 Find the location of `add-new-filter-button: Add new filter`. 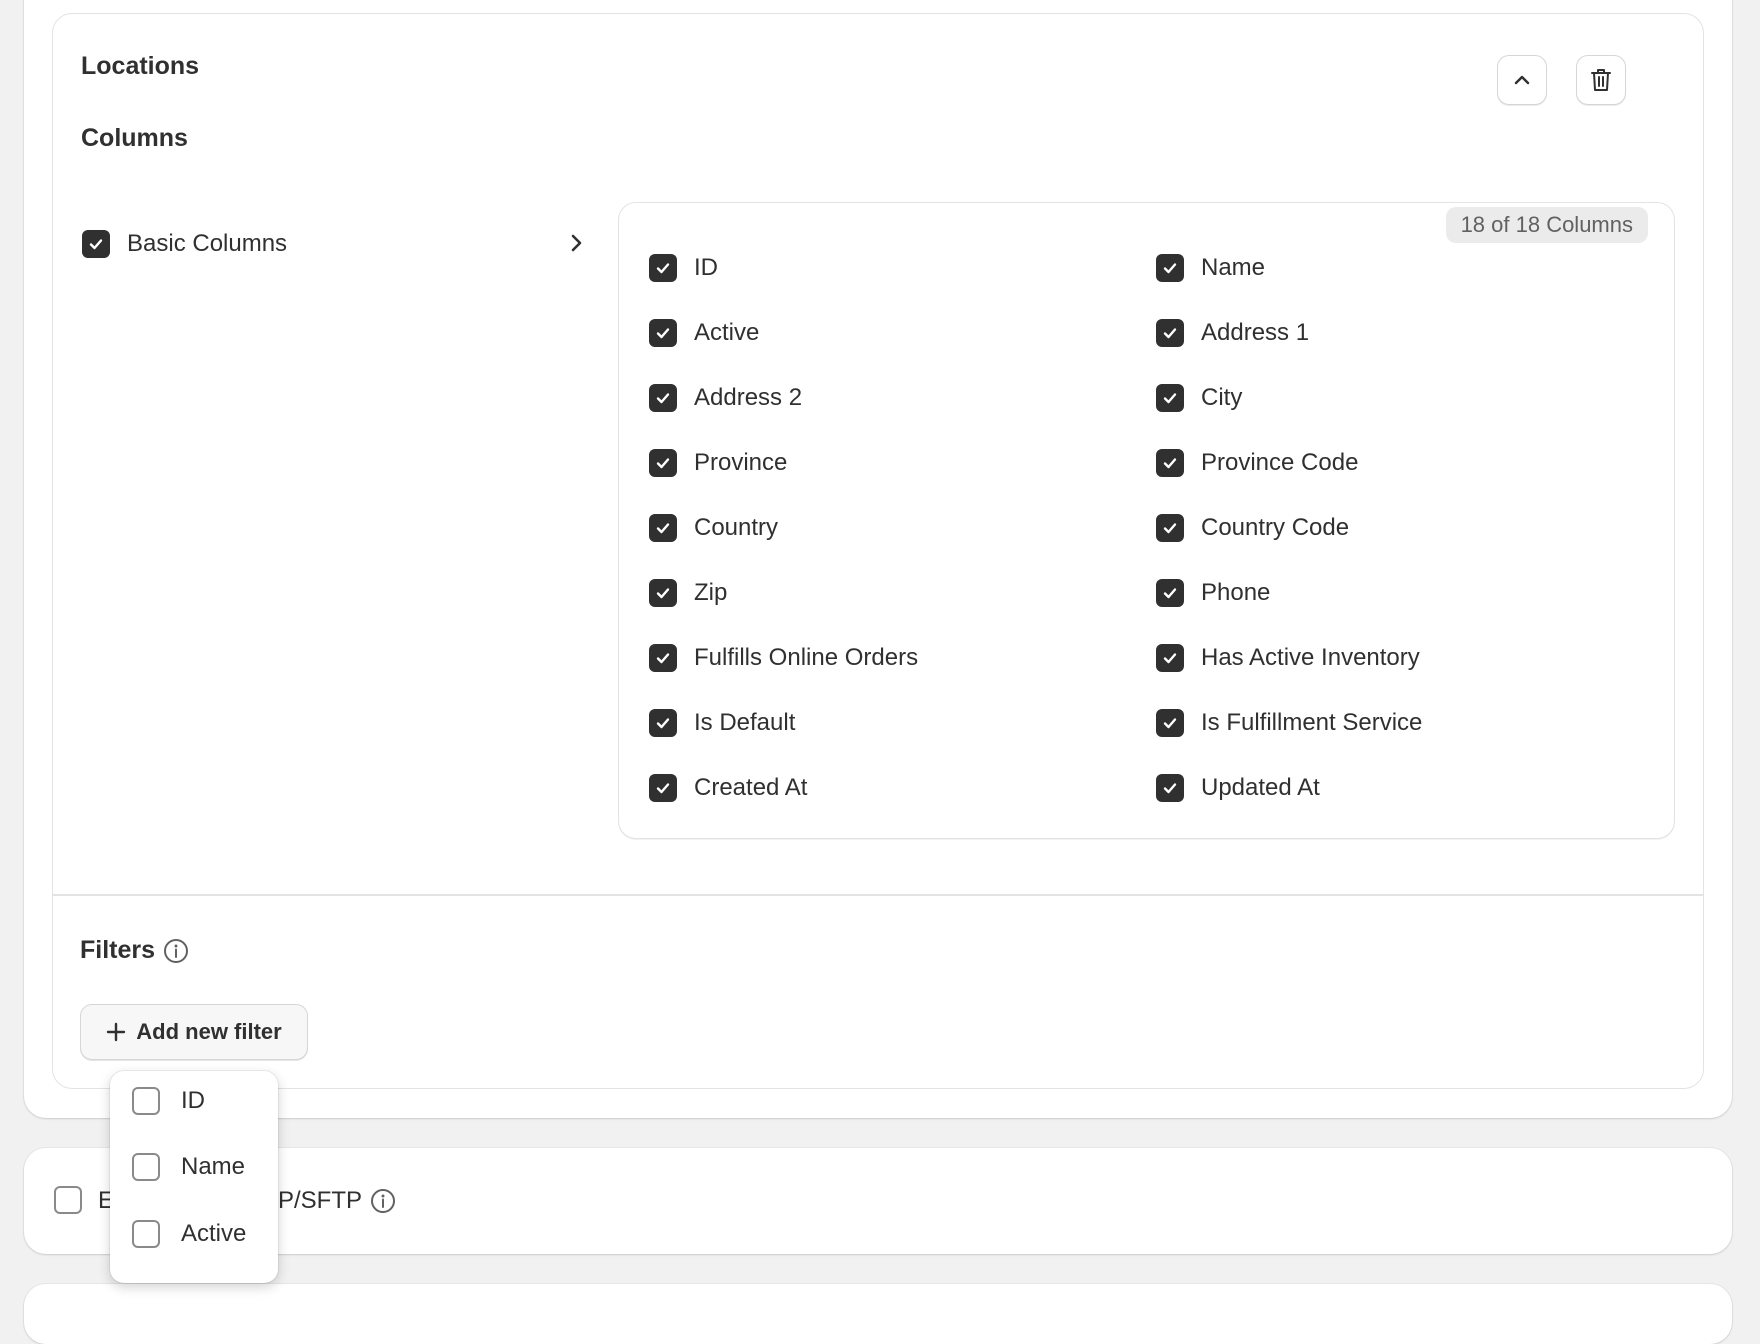

add-new-filter-button: Add new filter is located at coordinates (194, 1032).